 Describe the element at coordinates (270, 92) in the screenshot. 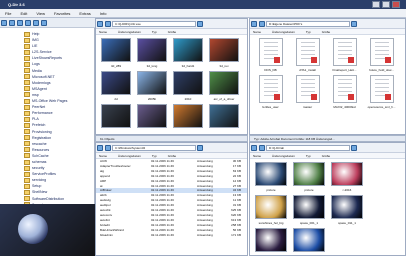

I see `pdf-document: fertiles_user` at that location.